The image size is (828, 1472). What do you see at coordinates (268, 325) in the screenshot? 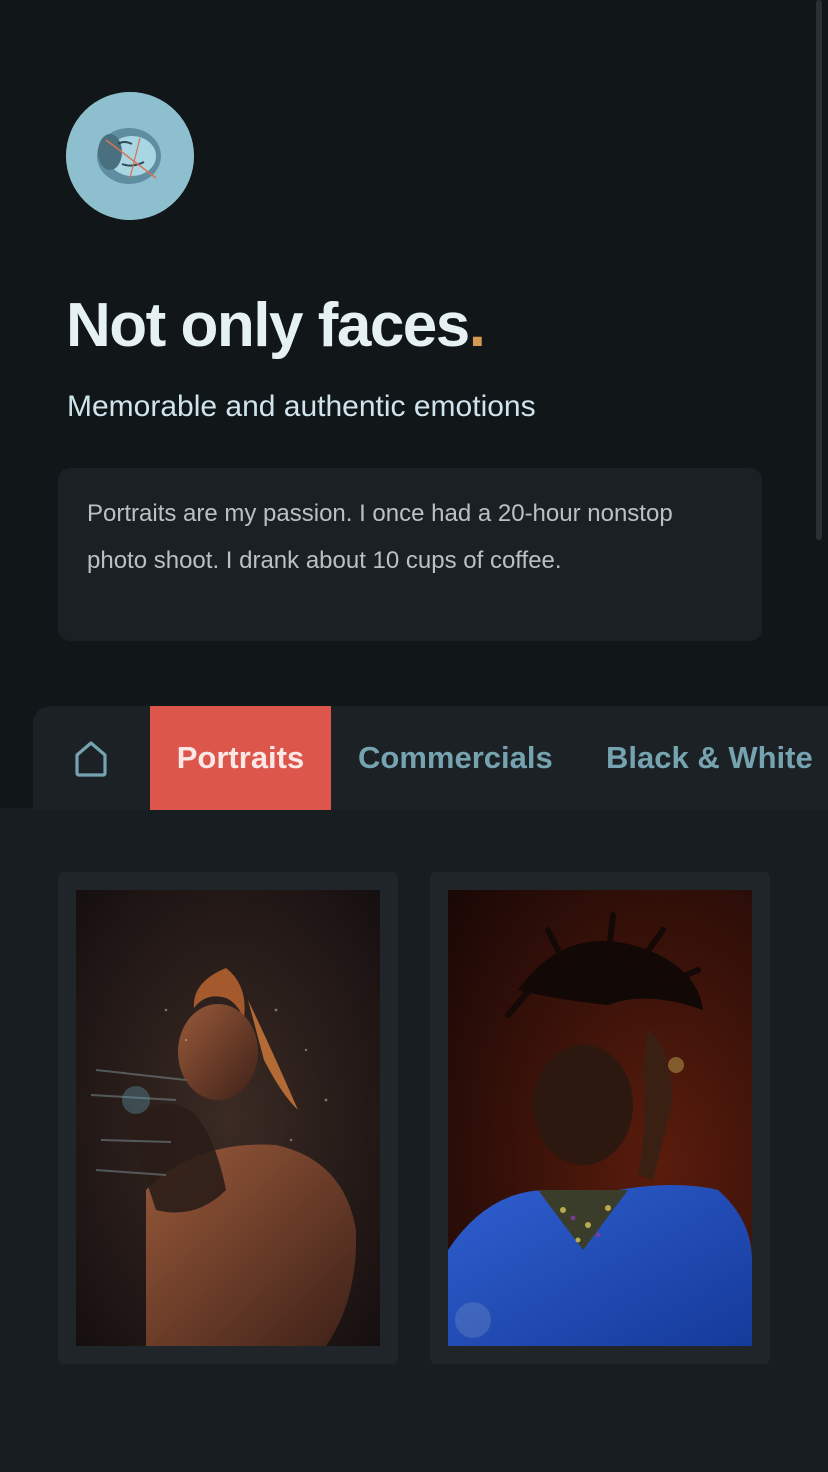
I see `headline-text: Not only faces` at bounding box center [268, 325].